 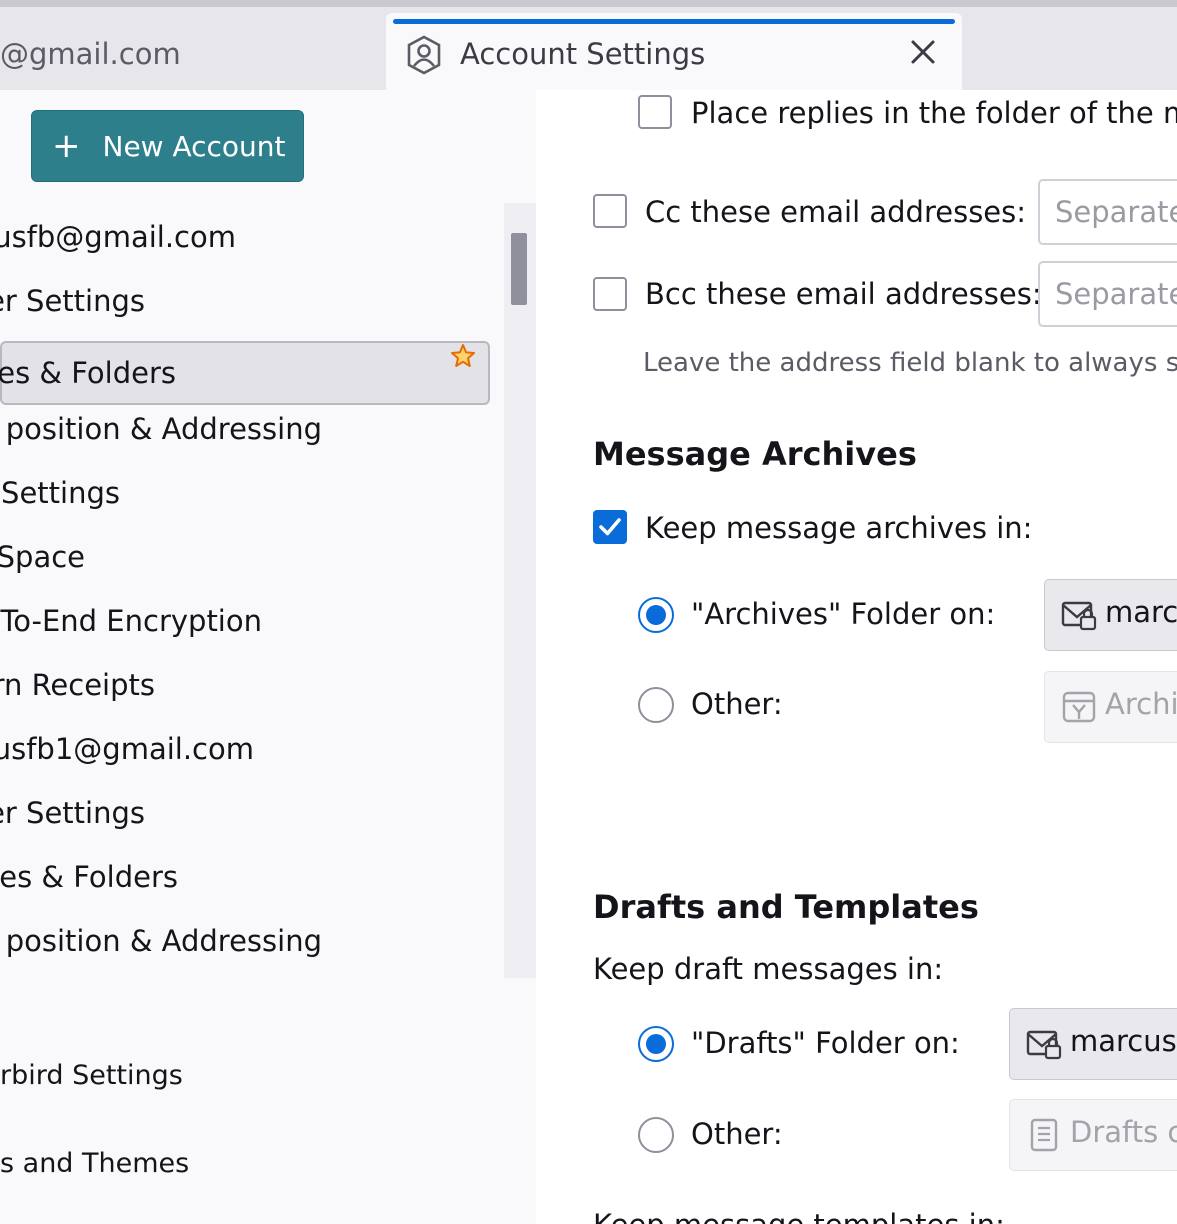 What do you see at coordinates (220, 685) in the screenshot?
I see `tree-item-return-receipts: rn Receipts` at bounding box center [220, 685].